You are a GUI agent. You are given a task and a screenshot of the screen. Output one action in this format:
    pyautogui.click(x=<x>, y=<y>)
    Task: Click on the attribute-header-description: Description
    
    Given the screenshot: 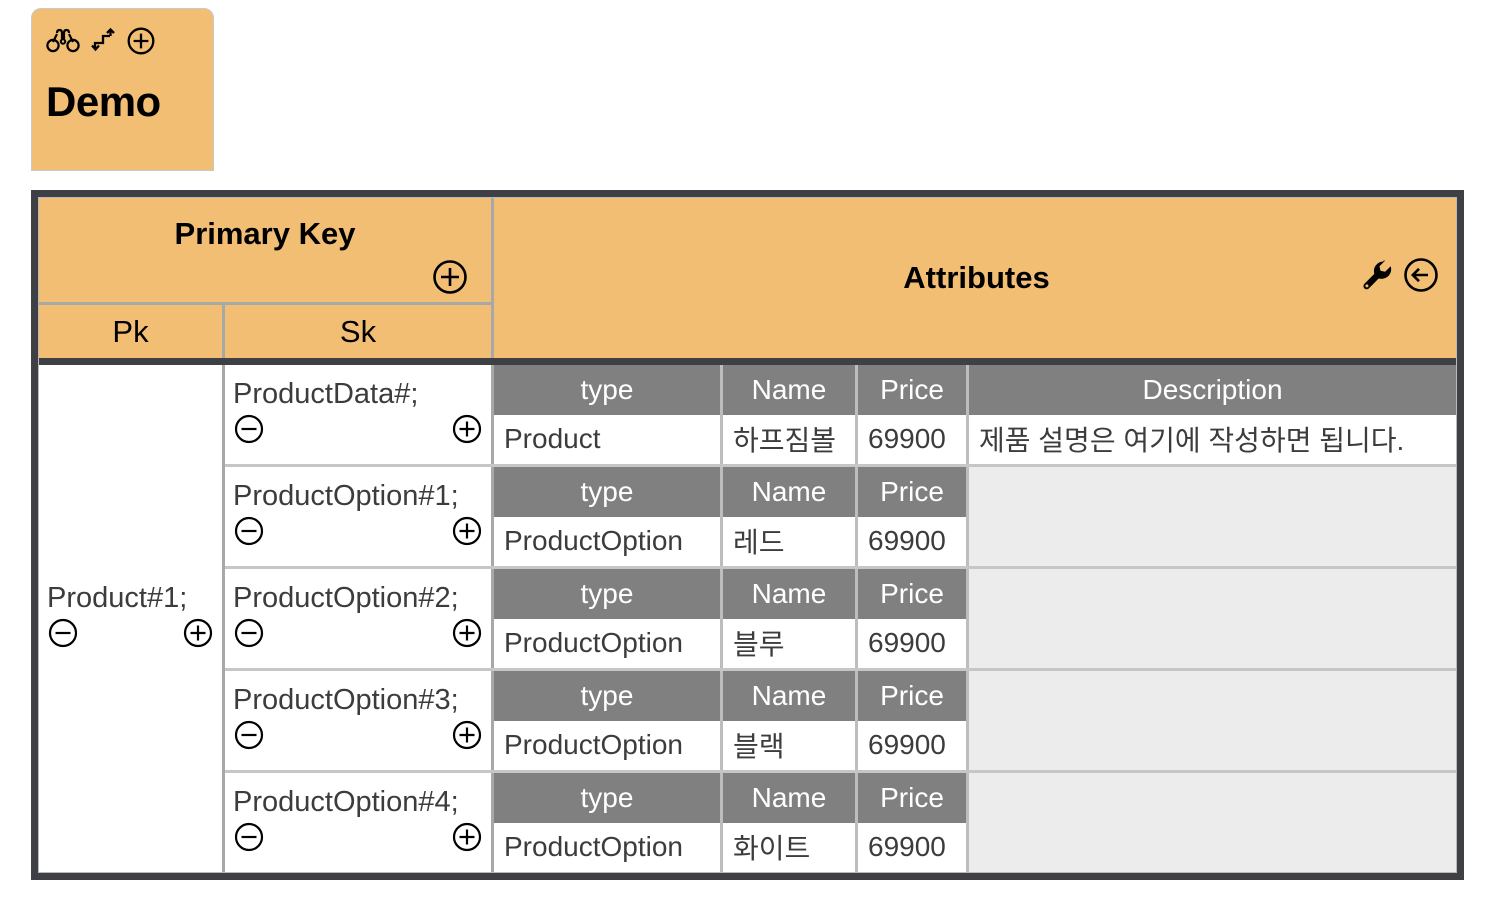 What is the action you would take?
    pyautogui.click(x=1212, y=390)
    